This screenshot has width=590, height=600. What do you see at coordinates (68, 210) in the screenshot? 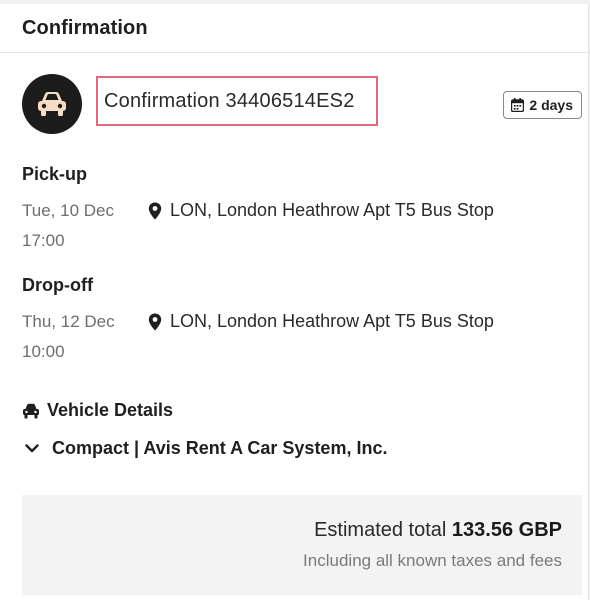
I see `pickup-date: Tue, 10 Dec` at bounding box center [68, 210].